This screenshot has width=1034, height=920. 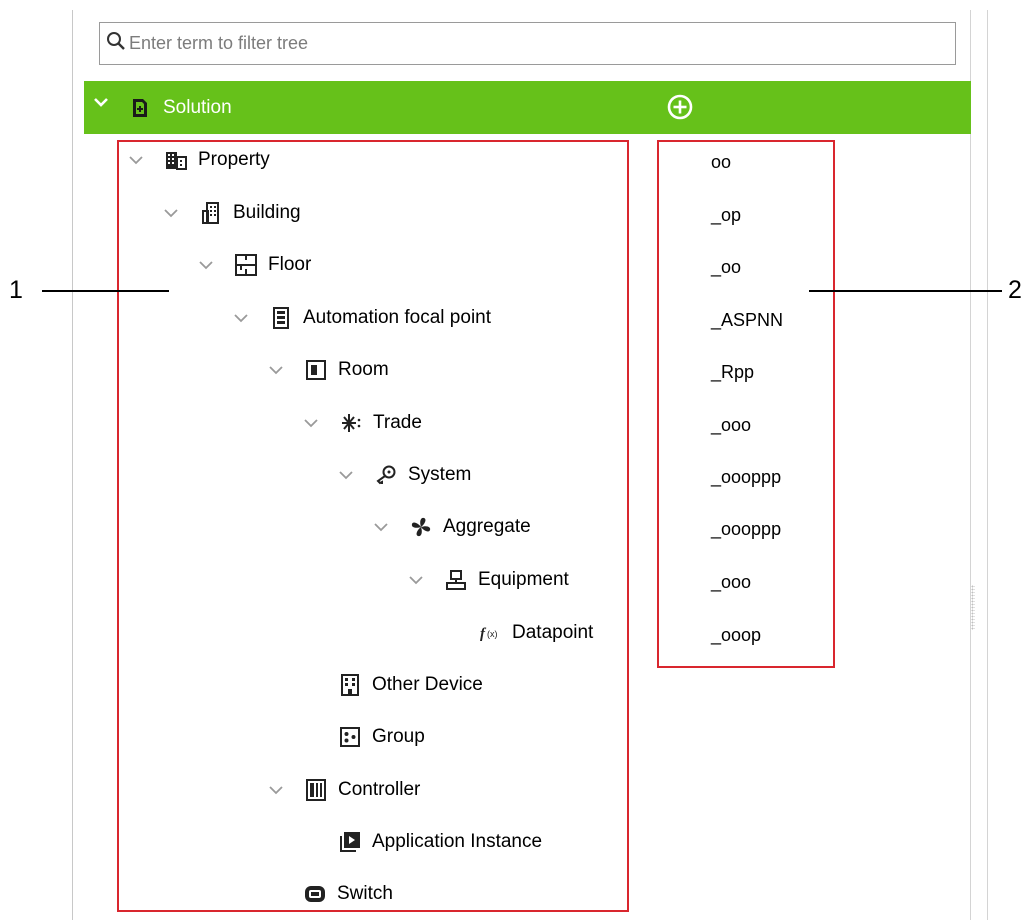 I want to click on filter-tree-input, so click(x=542, y=43).